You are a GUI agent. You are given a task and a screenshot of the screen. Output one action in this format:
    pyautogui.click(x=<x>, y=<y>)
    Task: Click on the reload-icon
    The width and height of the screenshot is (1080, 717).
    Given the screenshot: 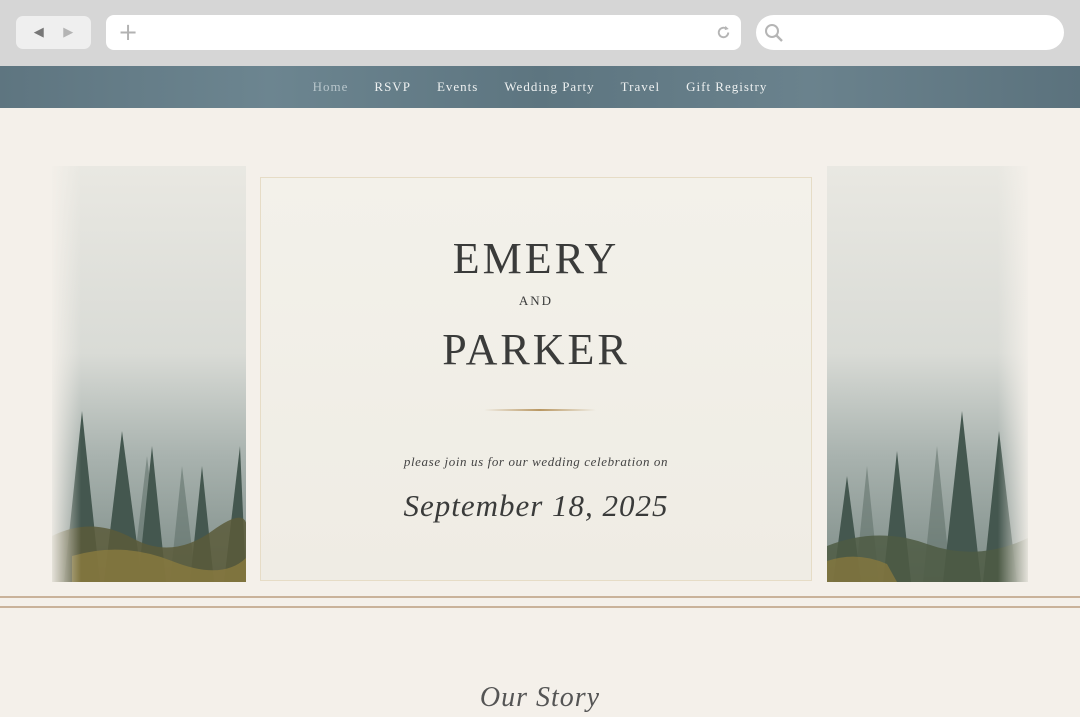 What is the action you would take?
    pyautogui.click(x=723, y=32)
    